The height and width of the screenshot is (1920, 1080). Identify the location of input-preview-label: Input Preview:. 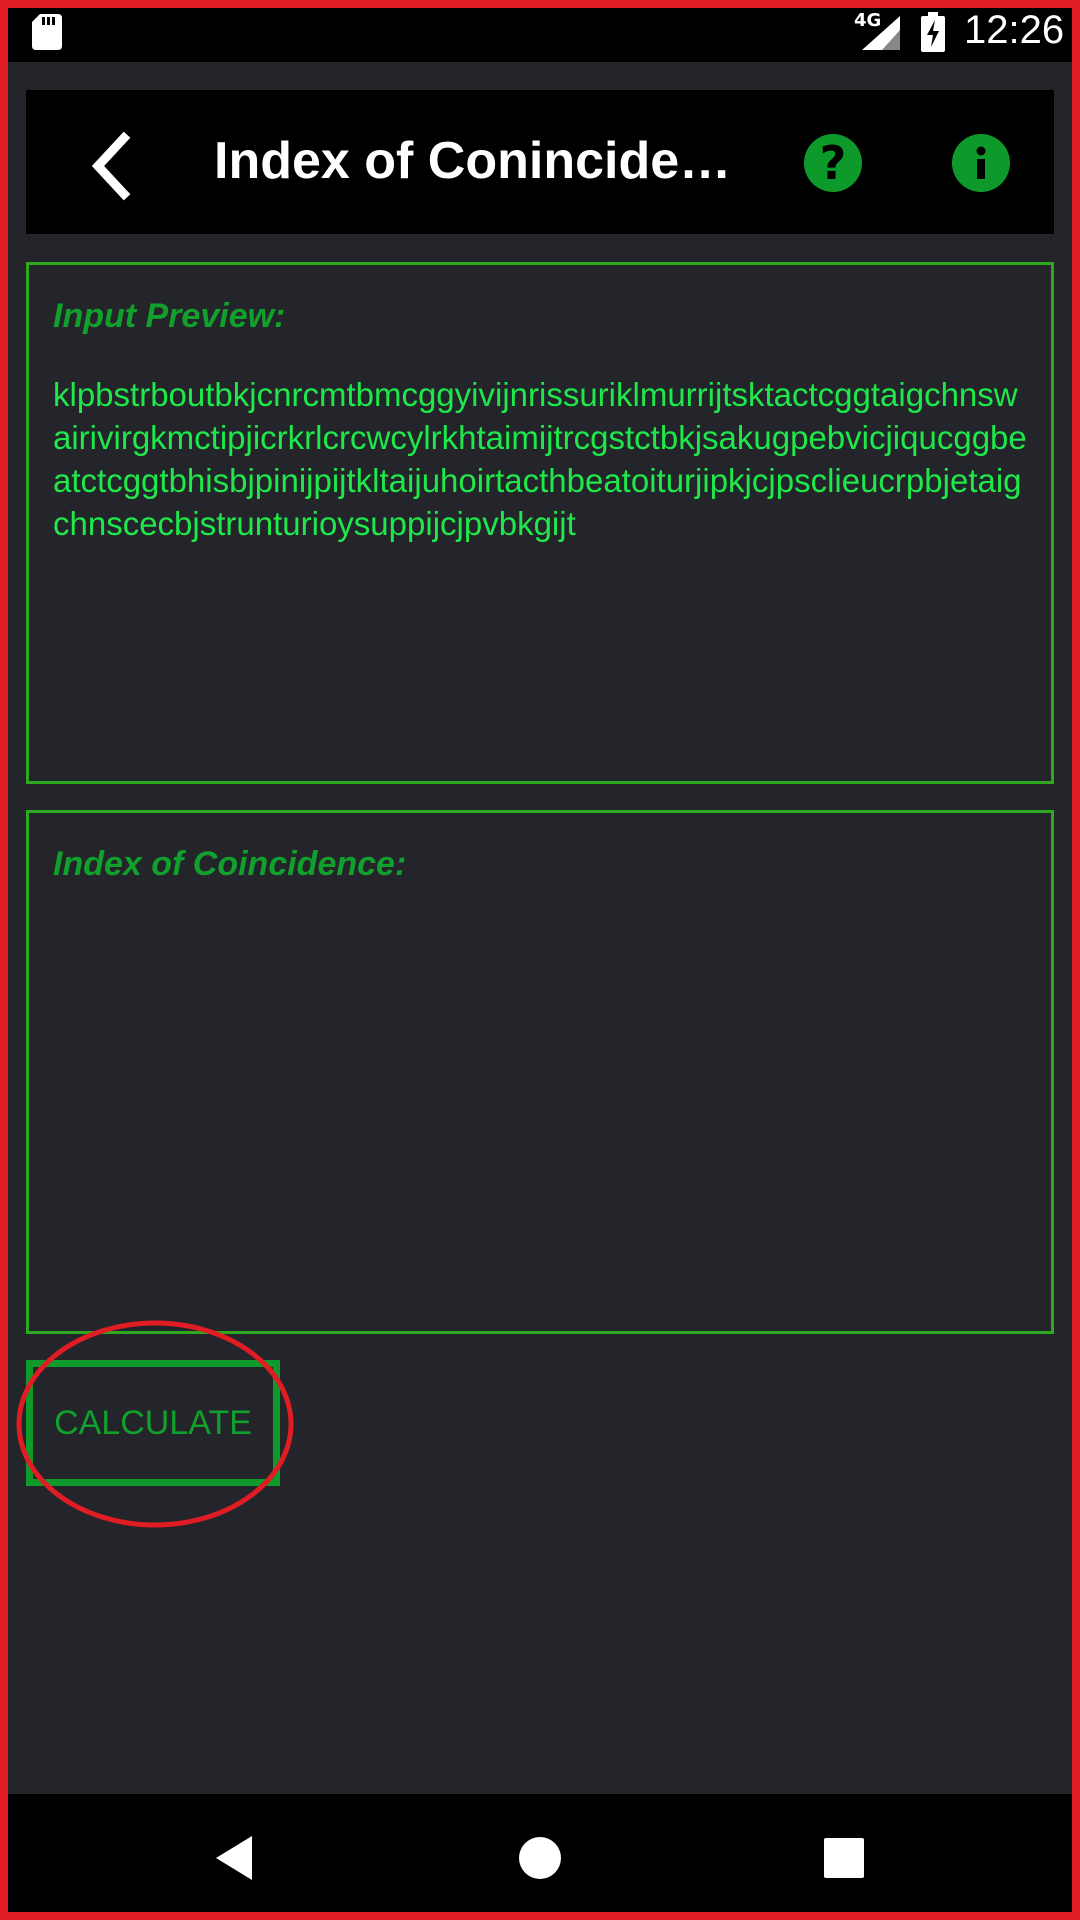
(169, 316).